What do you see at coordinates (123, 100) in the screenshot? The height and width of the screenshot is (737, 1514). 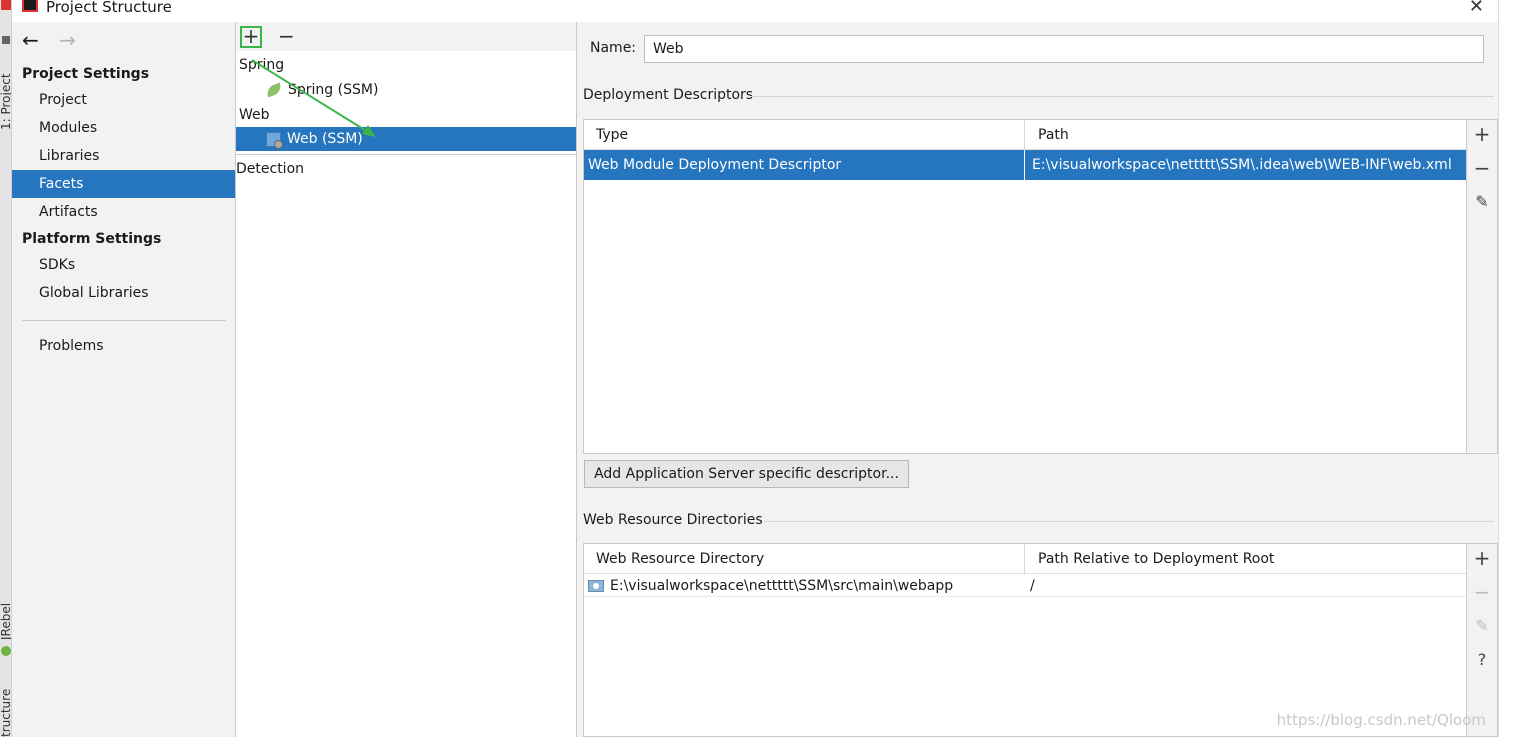 I see `sidebar-item-project: Project` at bounding box center [123, 100].